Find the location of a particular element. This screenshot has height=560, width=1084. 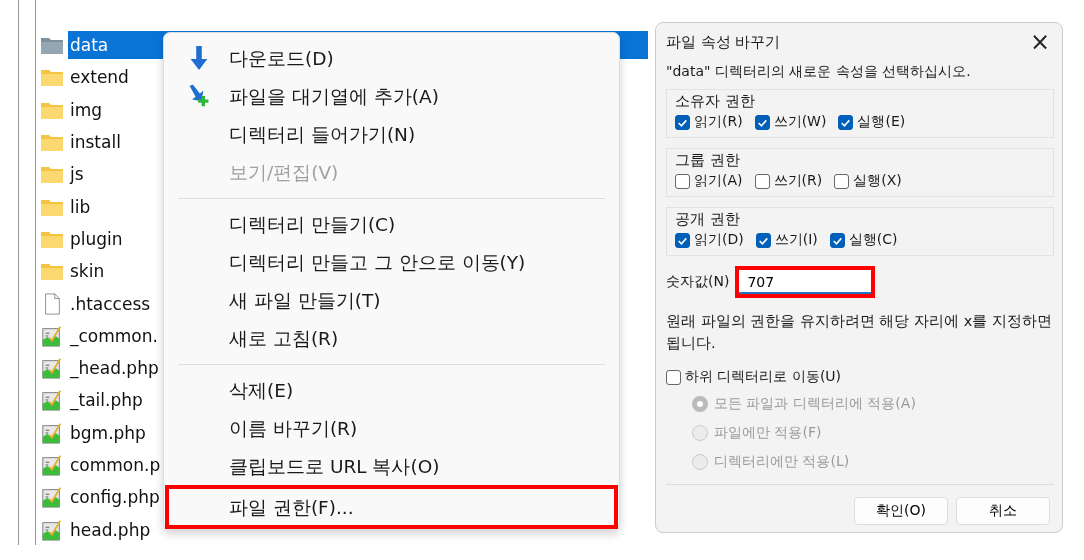

menu-item: 파일을 대기열에 추가(A) is located at coordinates (391, 96).